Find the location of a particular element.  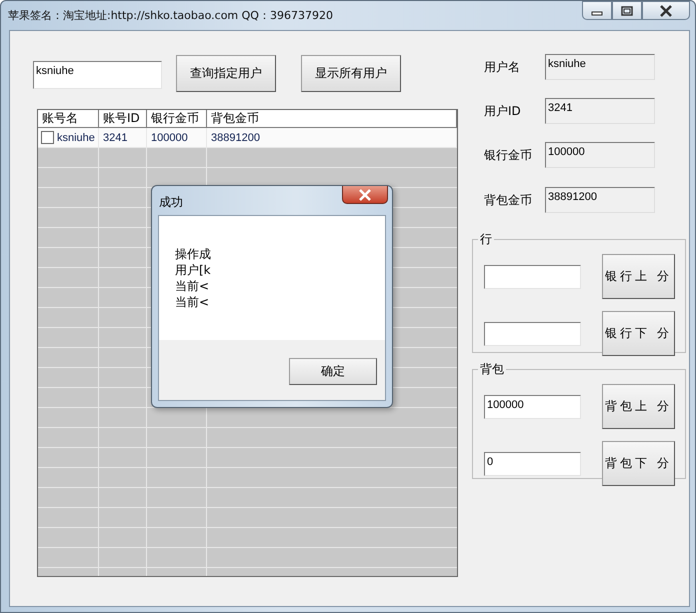

input-field: 100000 is located at coordinates (532, 406).